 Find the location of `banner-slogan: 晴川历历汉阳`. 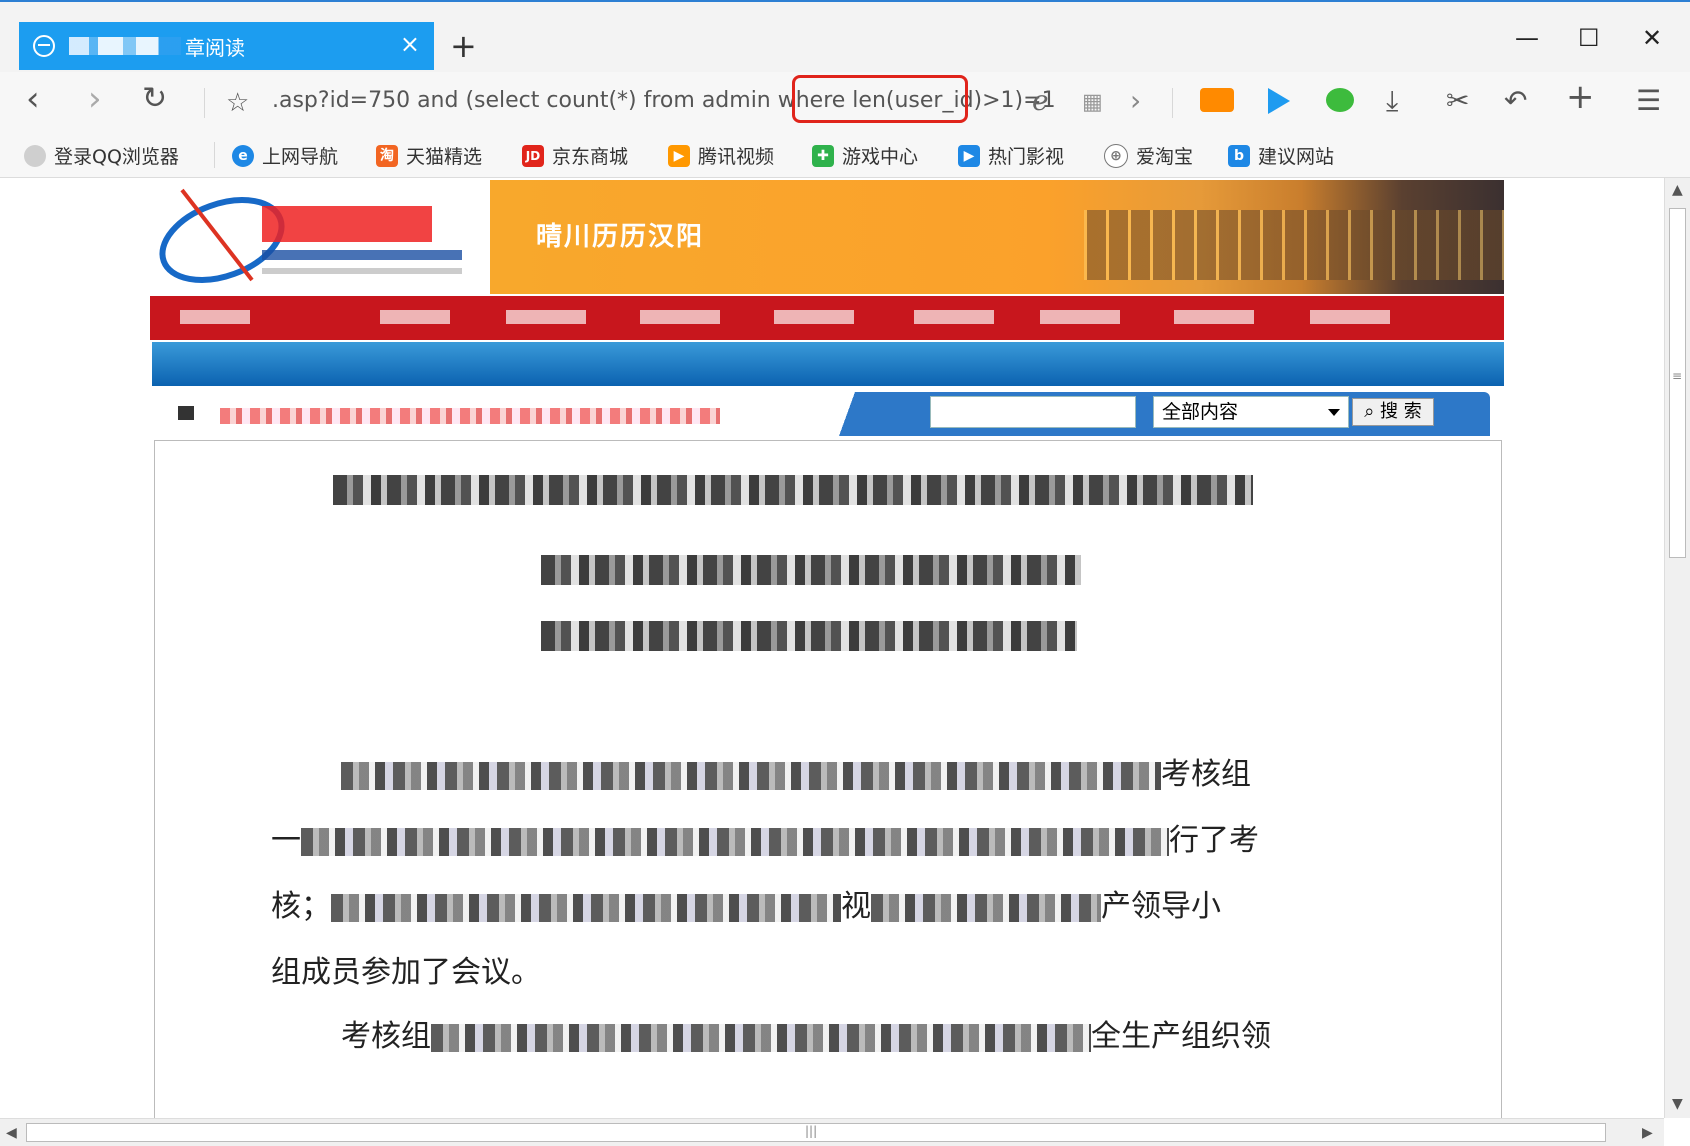

banner-slogan: 晴川历历汉阳 is located at coordinates (620, 237).